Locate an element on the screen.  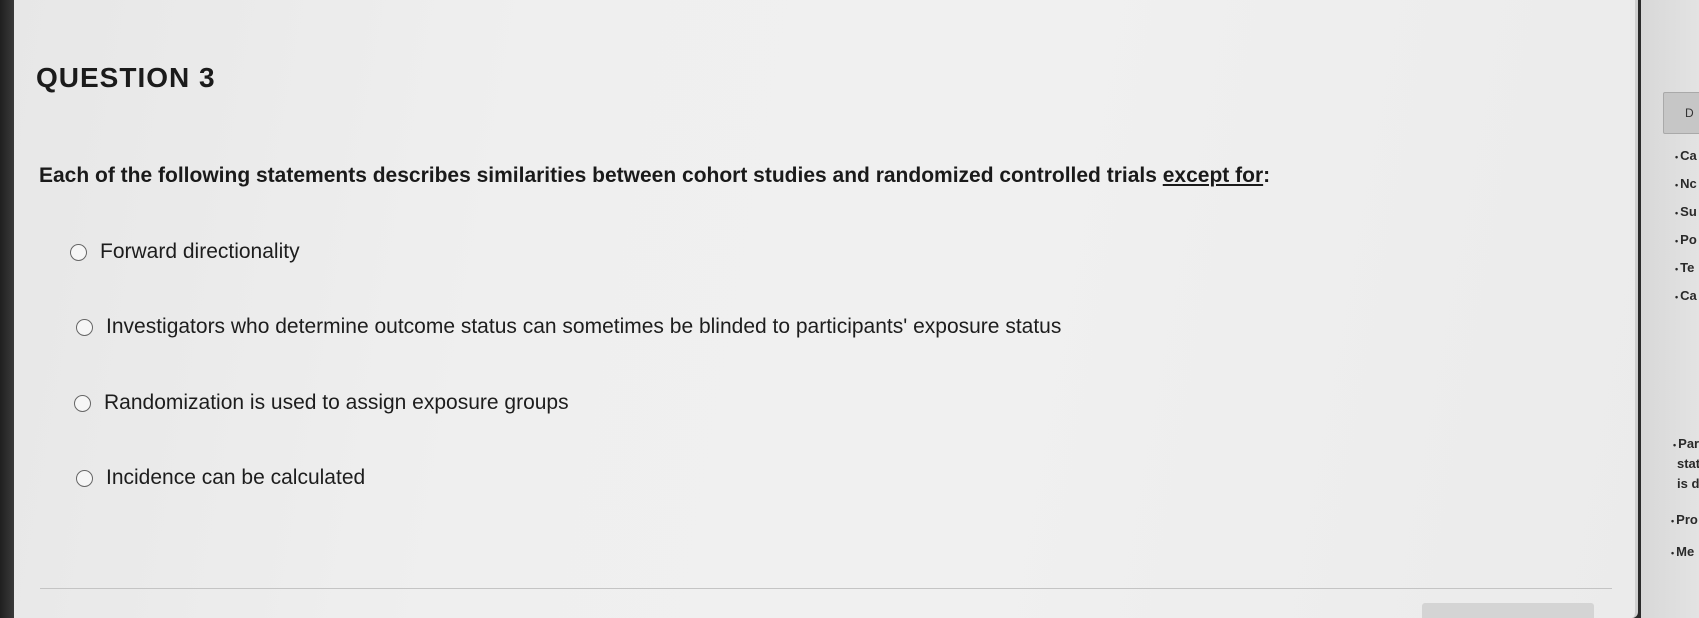
sidebar-item: • Pro is located at coordinates (1684, 519).